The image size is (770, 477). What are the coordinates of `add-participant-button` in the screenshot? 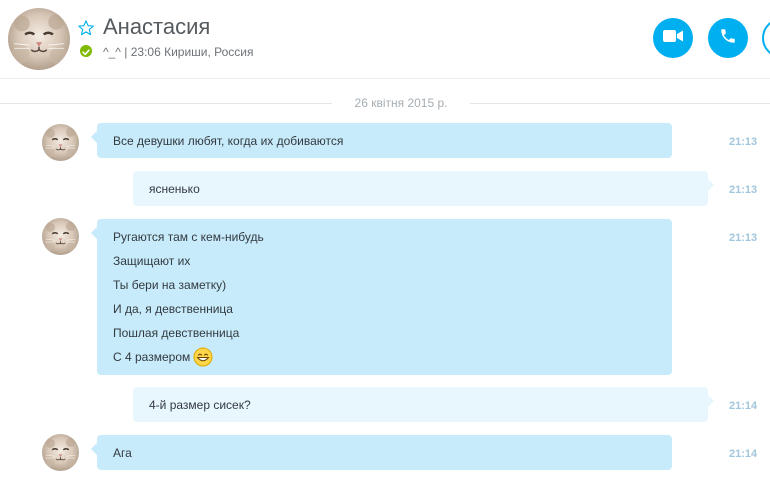 It's located at (766, 38).